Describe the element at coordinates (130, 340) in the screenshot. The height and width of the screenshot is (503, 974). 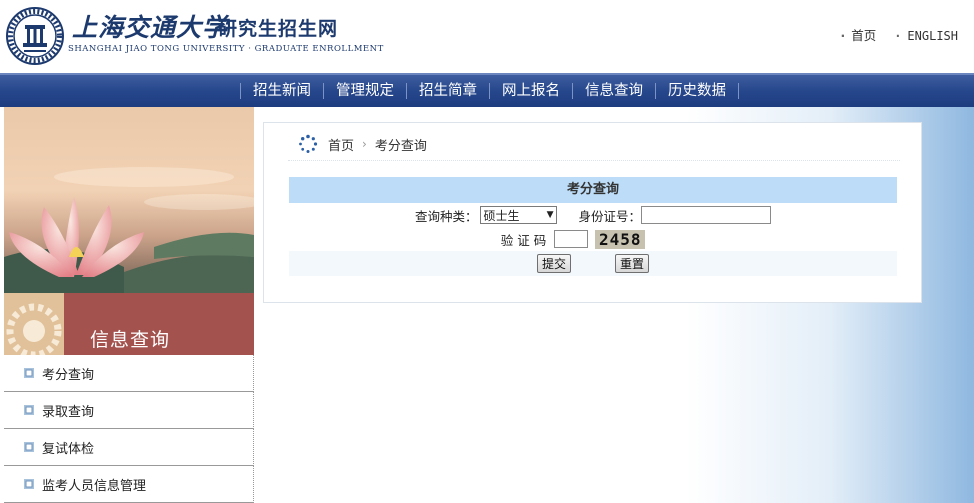
I see `sidebar-title: 信息查询` at that location.